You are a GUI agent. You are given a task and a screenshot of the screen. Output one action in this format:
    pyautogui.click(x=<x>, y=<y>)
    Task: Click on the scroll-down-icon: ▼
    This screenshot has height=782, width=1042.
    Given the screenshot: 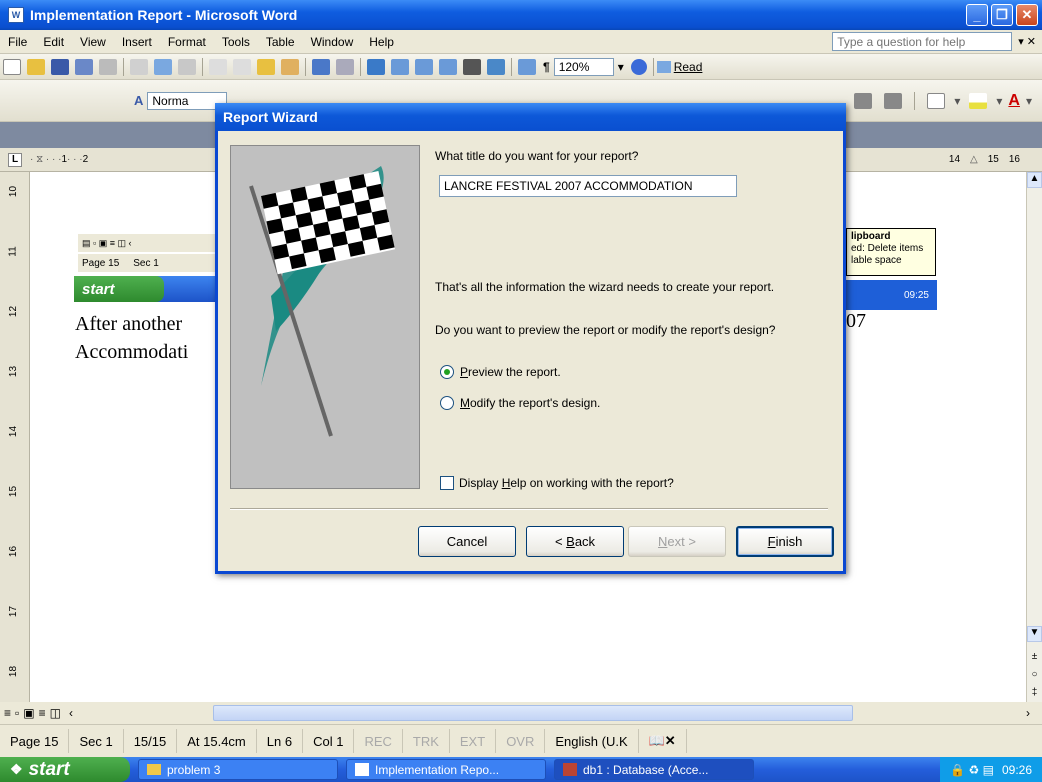 What is the action you would take?
    pyautogui.click(x=1034, y=634)
    